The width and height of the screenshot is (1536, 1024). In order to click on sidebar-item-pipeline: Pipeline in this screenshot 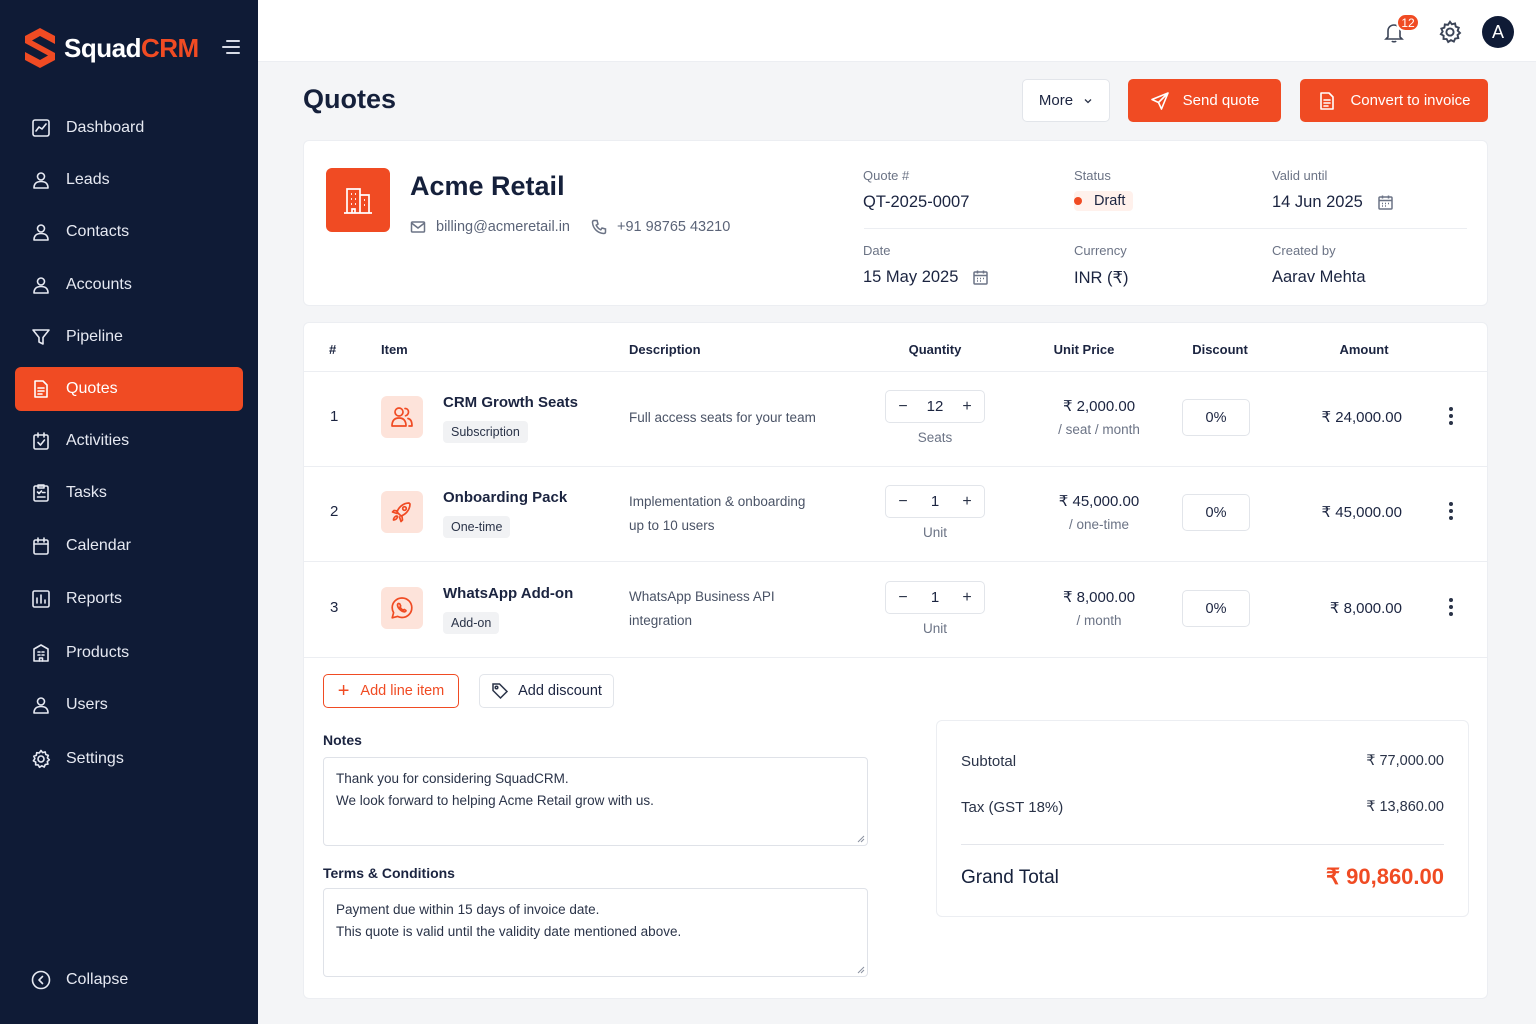, I will do `click(129, 337)`.